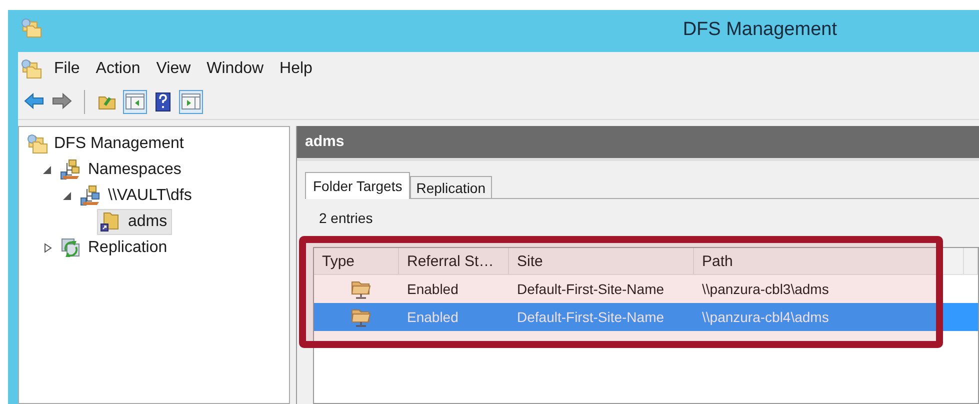 The height and width of the screenshot is (404, 979). What do you see at coordinates (121, 170) in the screenshot?
I see `tree-item: Namespaces` at bounding box center [121, 170].